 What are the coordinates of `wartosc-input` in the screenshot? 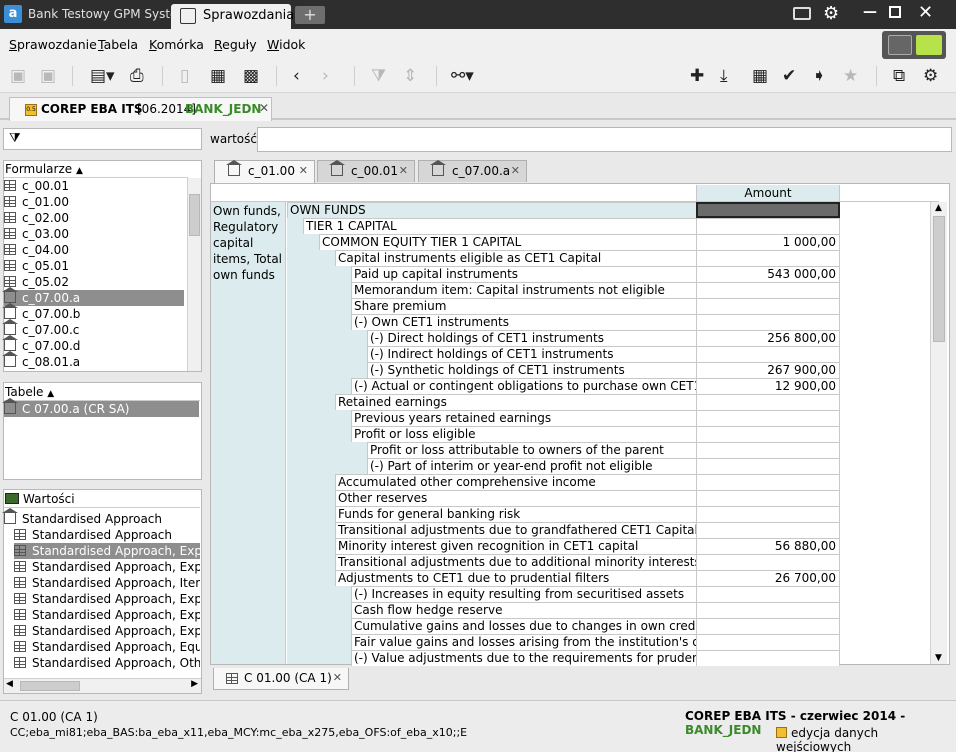 It's located at (604, 139).